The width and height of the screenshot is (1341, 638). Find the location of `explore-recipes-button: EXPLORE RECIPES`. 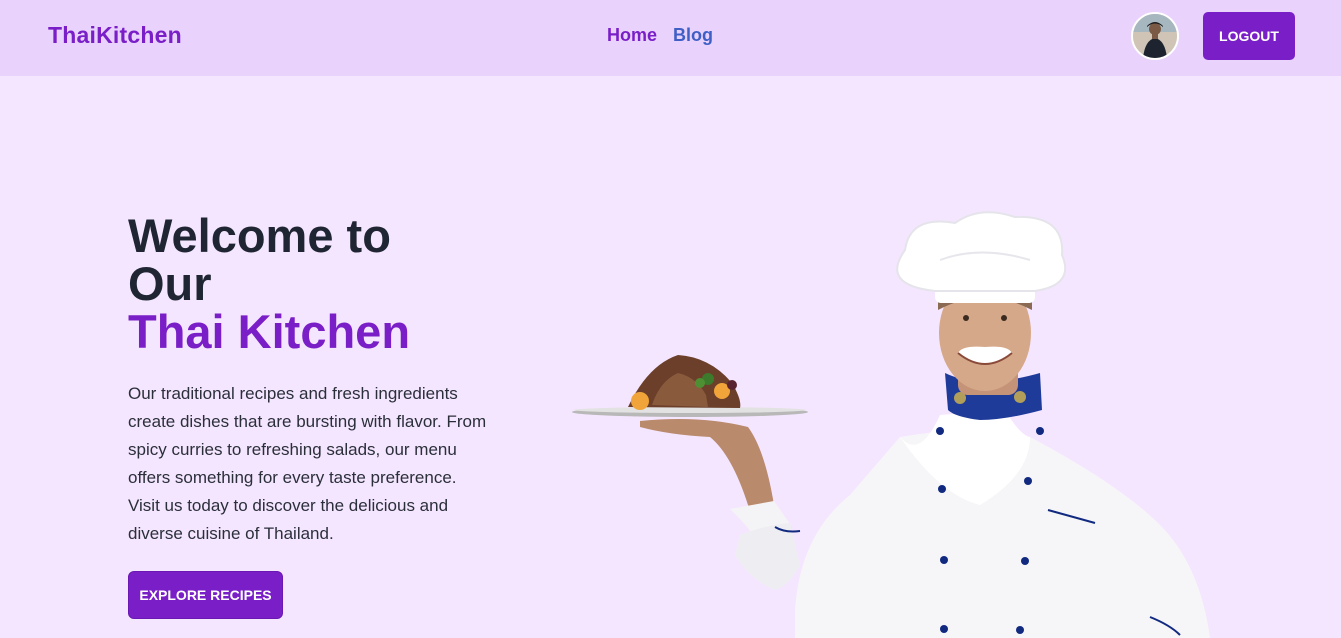

explore-recipes-button: EXPLORE RECIPES is located at coordinates (205, 595).